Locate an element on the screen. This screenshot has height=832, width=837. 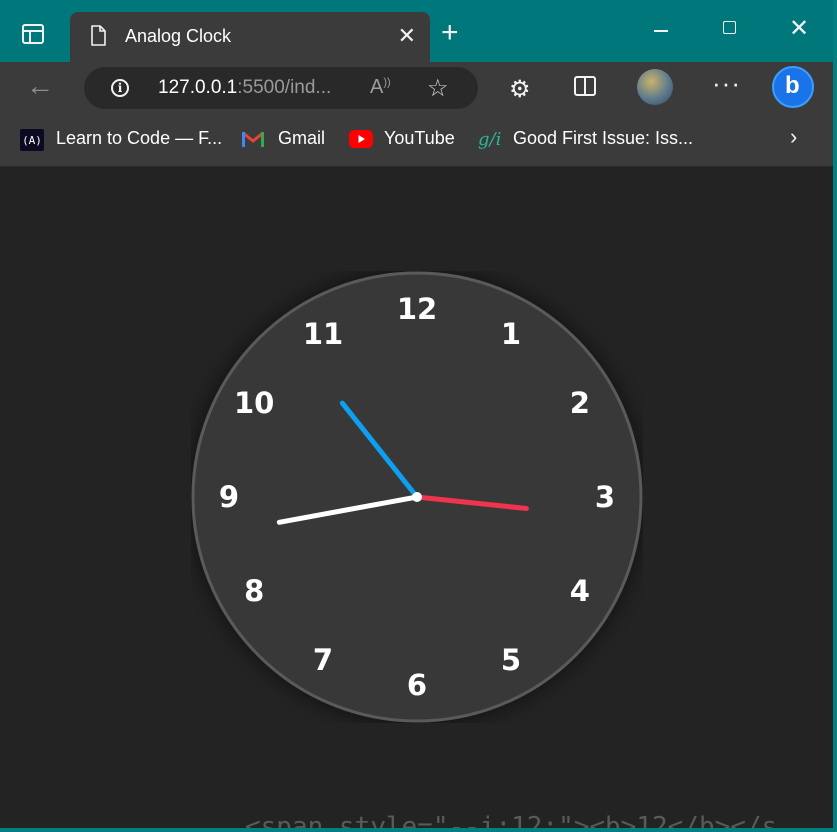
gfi-icon: g/i is located at coordinates (489, 139).